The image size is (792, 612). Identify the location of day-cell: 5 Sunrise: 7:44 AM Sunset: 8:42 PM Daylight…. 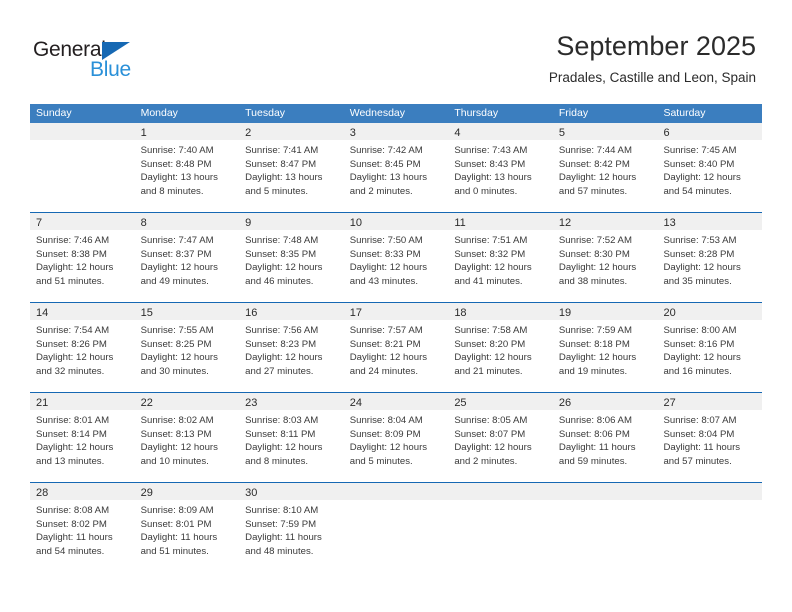
(605, 167).